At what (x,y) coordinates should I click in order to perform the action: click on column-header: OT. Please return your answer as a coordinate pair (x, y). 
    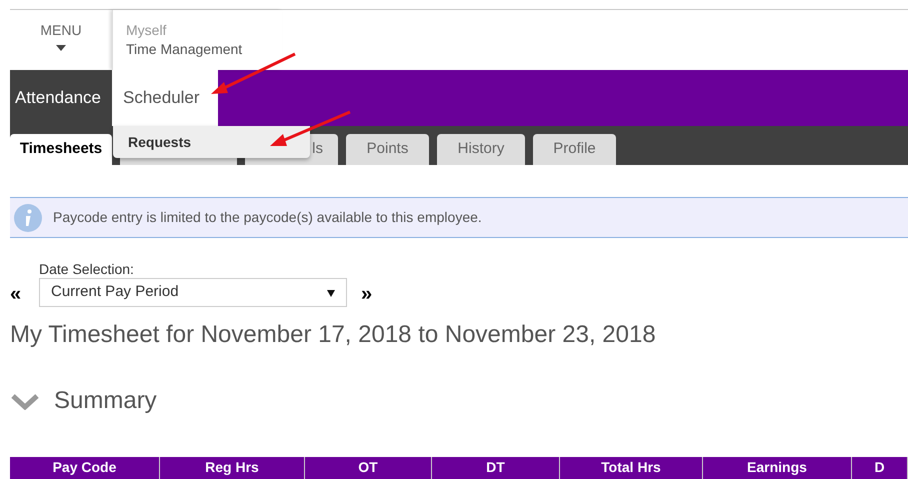
    Looking at the image, I should click on (368, 468).